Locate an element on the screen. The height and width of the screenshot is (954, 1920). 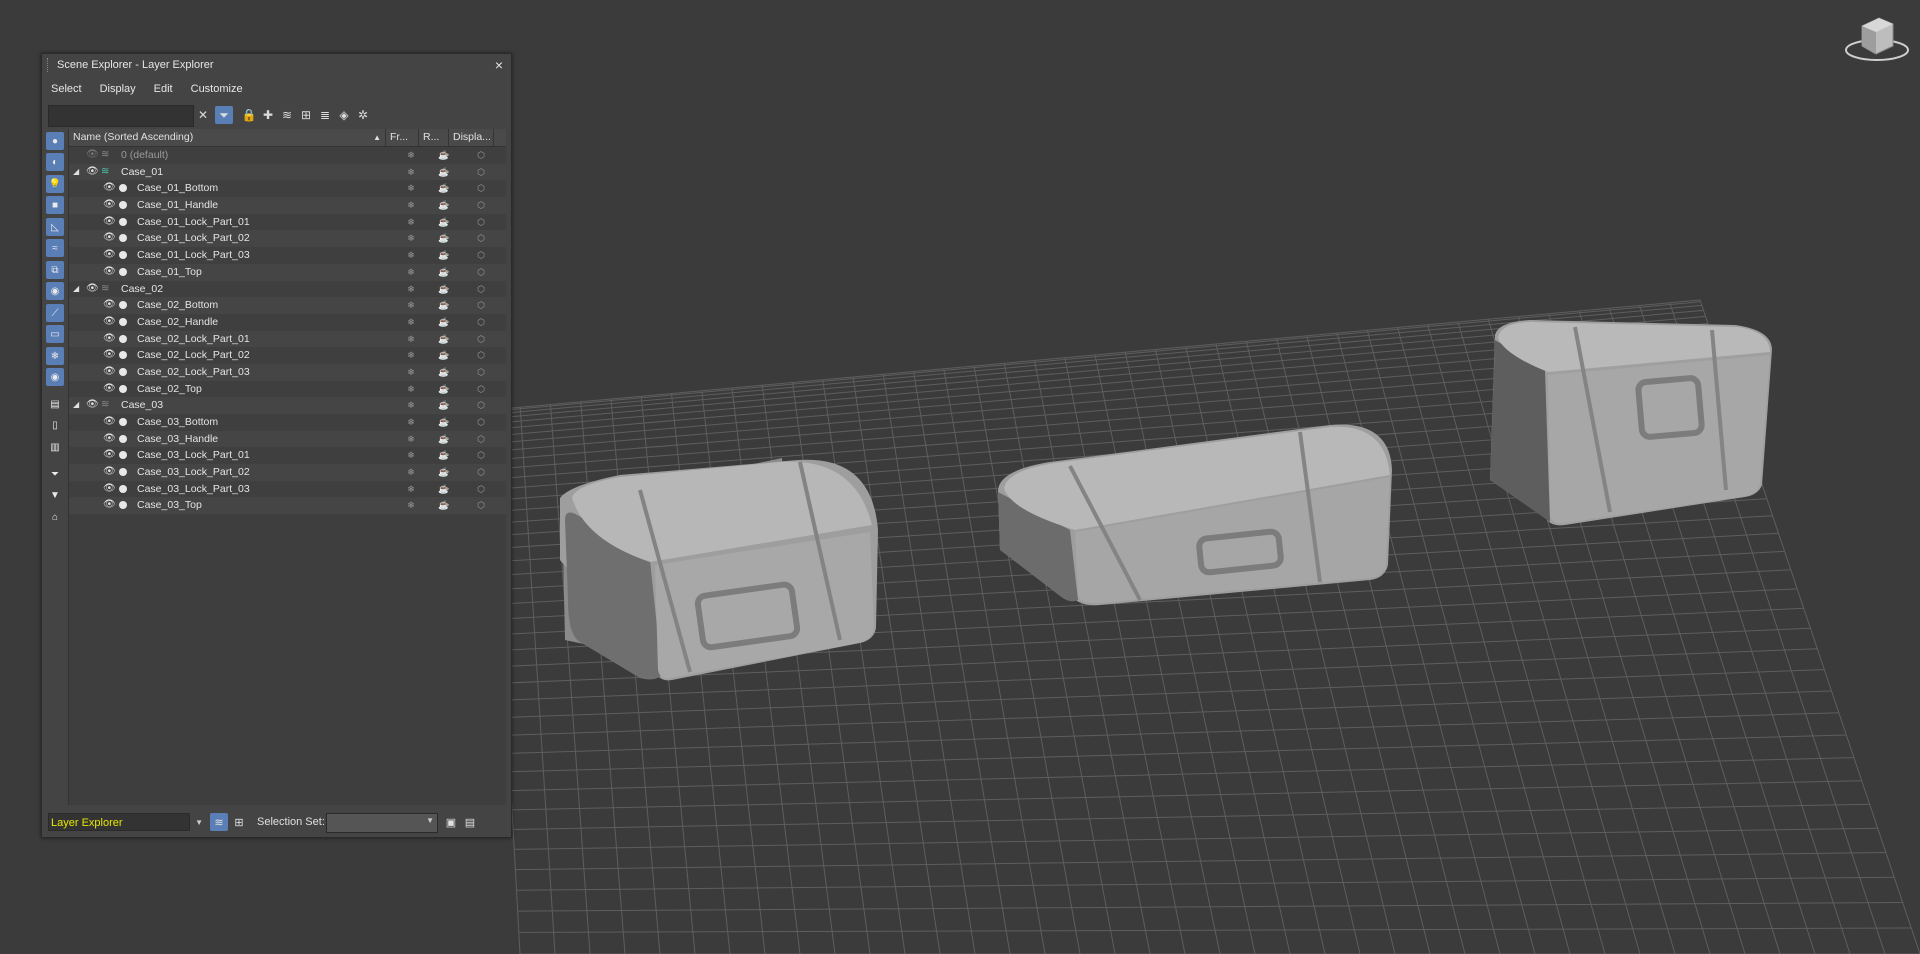
display-all-icon: ▤ is located at coordinates (55, 404).